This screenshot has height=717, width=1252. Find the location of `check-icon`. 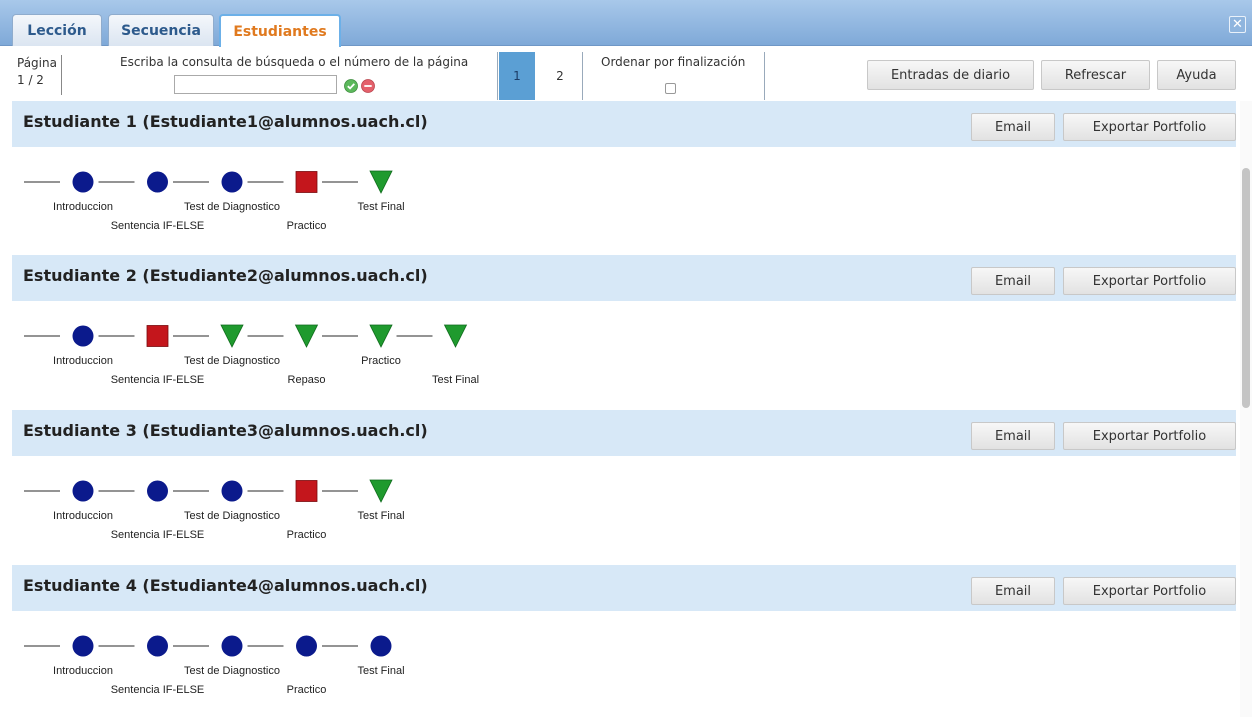

check-icon is located at coordinates (351, 86).